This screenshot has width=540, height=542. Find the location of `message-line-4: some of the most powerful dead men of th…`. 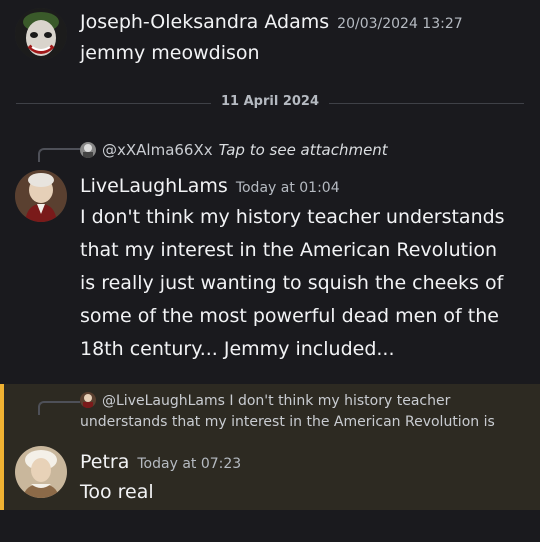

message-line-4: some of the most powerful dead men of th… is located at coordinates (289, 316).